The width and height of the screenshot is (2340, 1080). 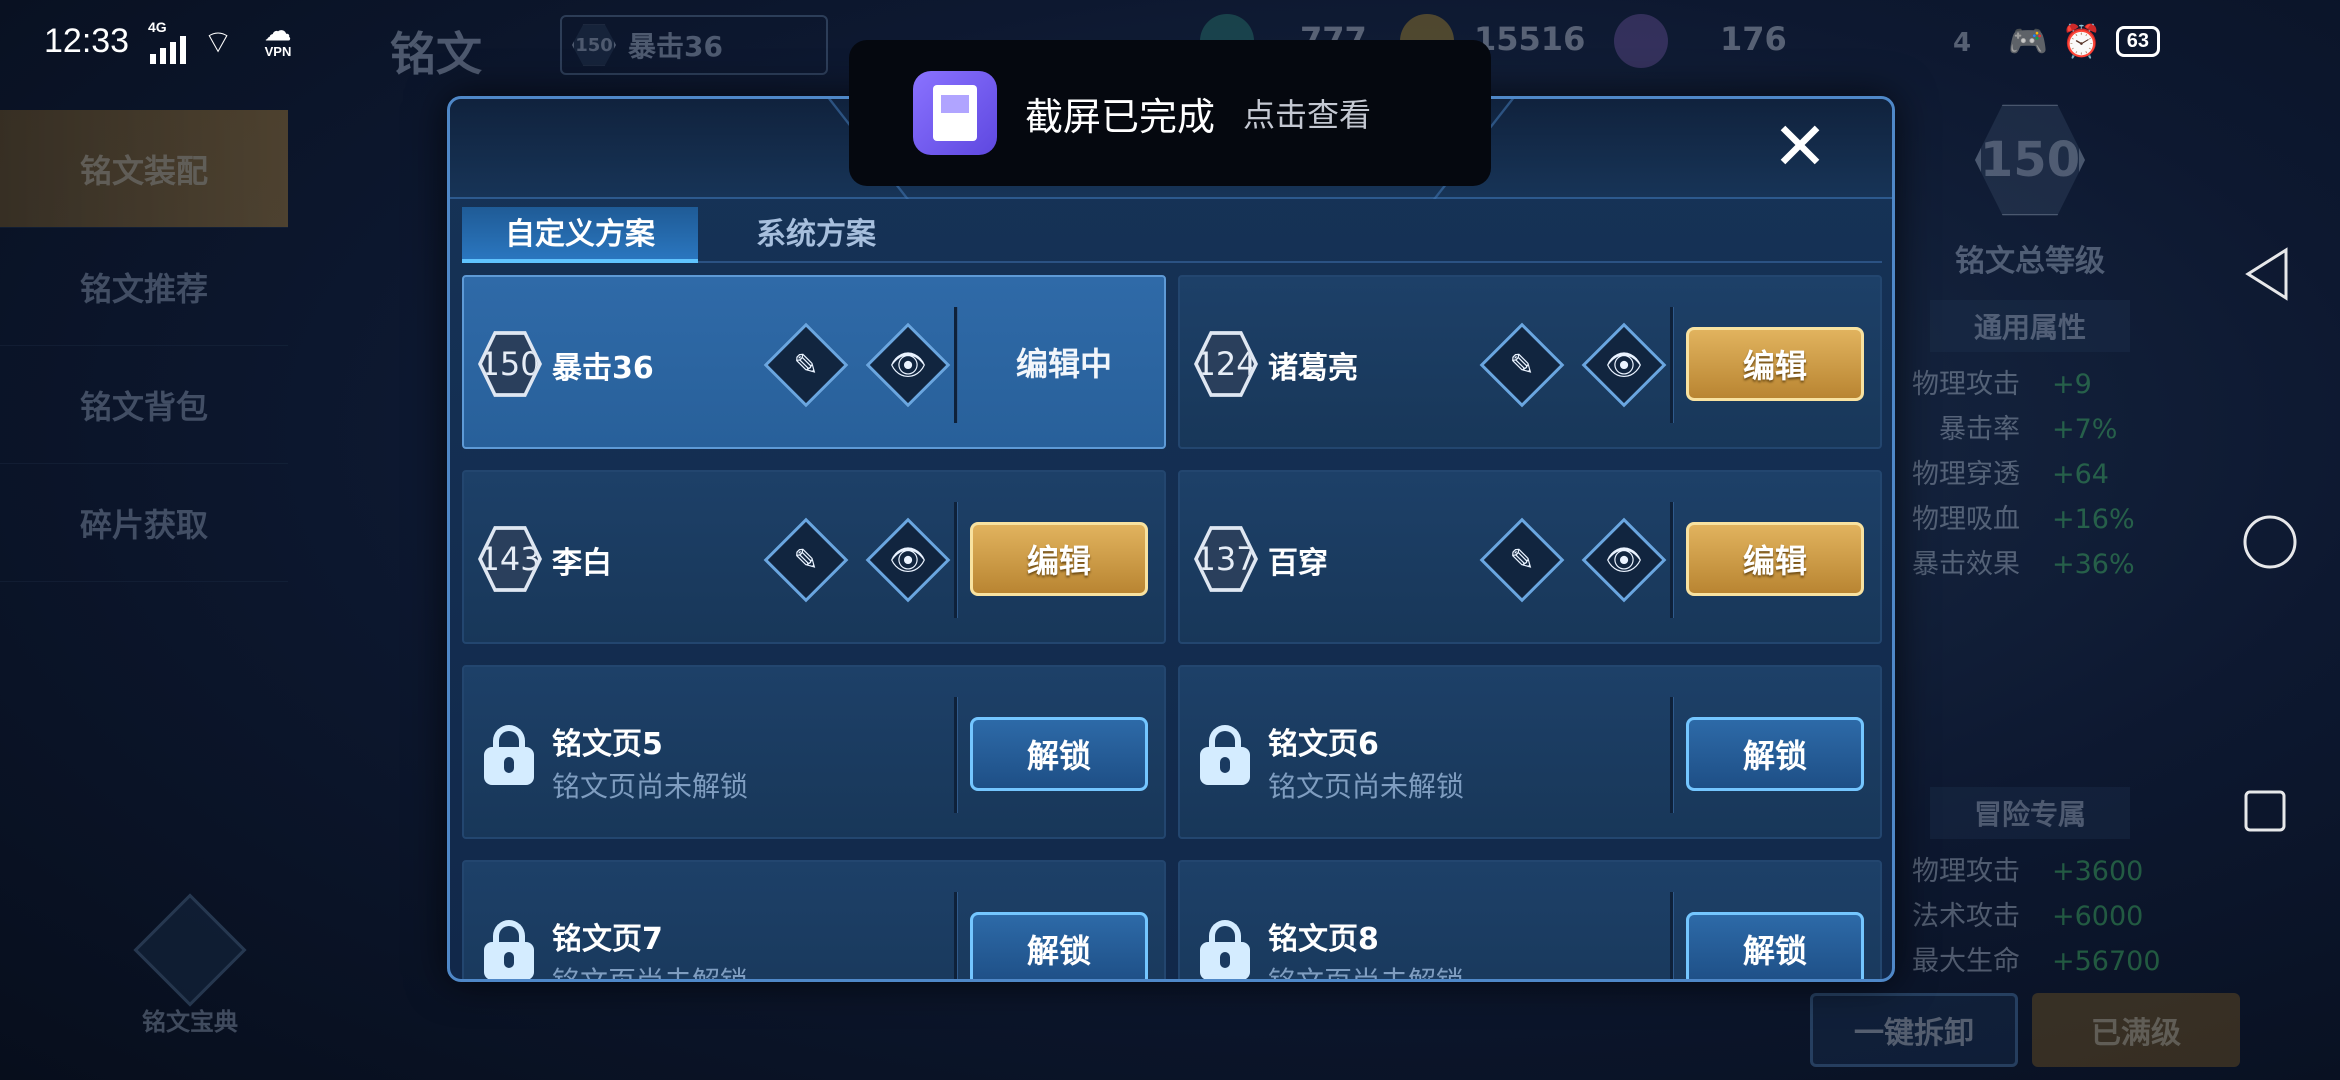 I want to click on vpn-label: VPN, so click(x=278, y=51).